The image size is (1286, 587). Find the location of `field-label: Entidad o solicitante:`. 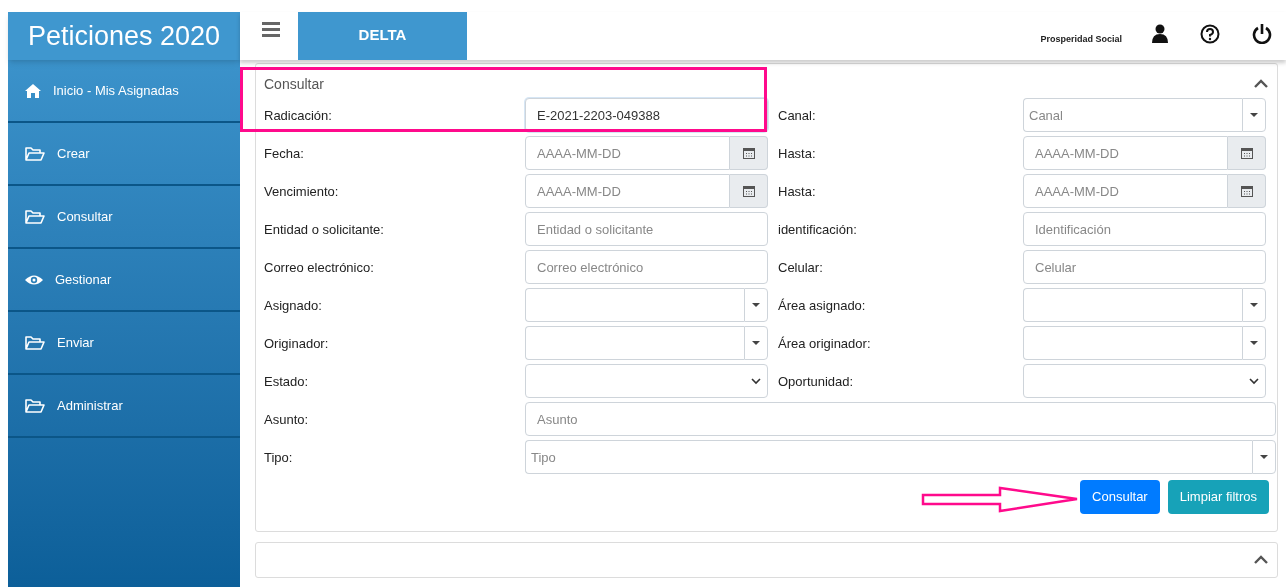

field-label: Entidad o solicitante: is located at coordinates (324, 229).